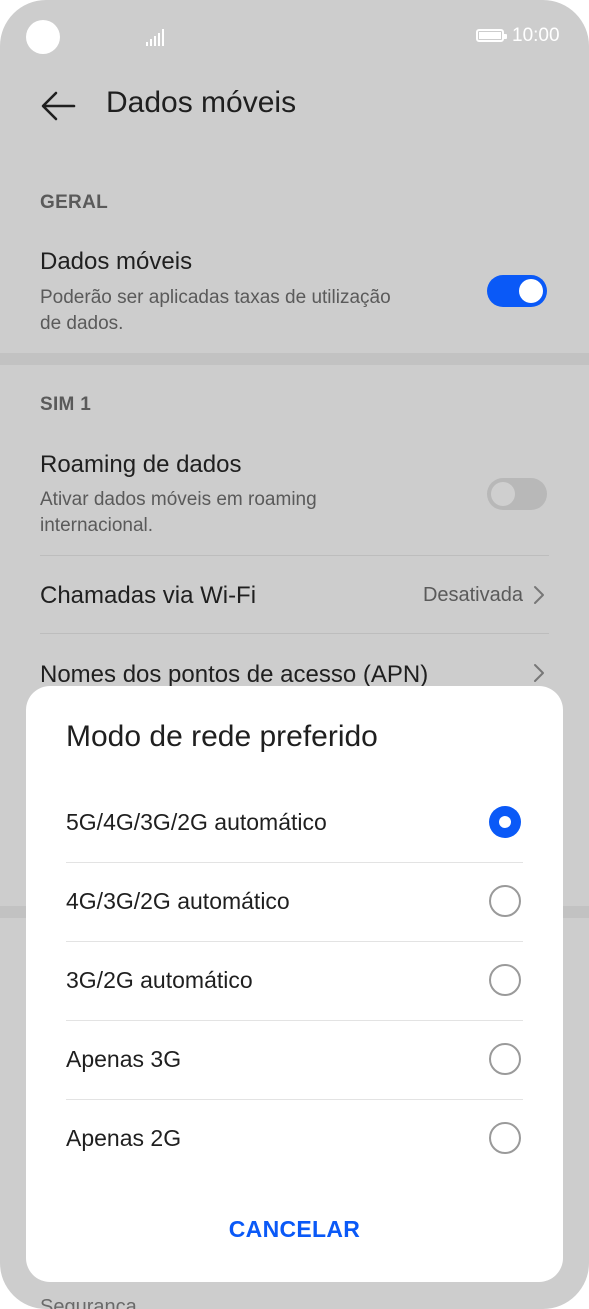  Describe the element at coordinates (294, 902) in the screenshot. I see `option-4g-3g-2g-auto: 4G/3G/2G automático` at that location.